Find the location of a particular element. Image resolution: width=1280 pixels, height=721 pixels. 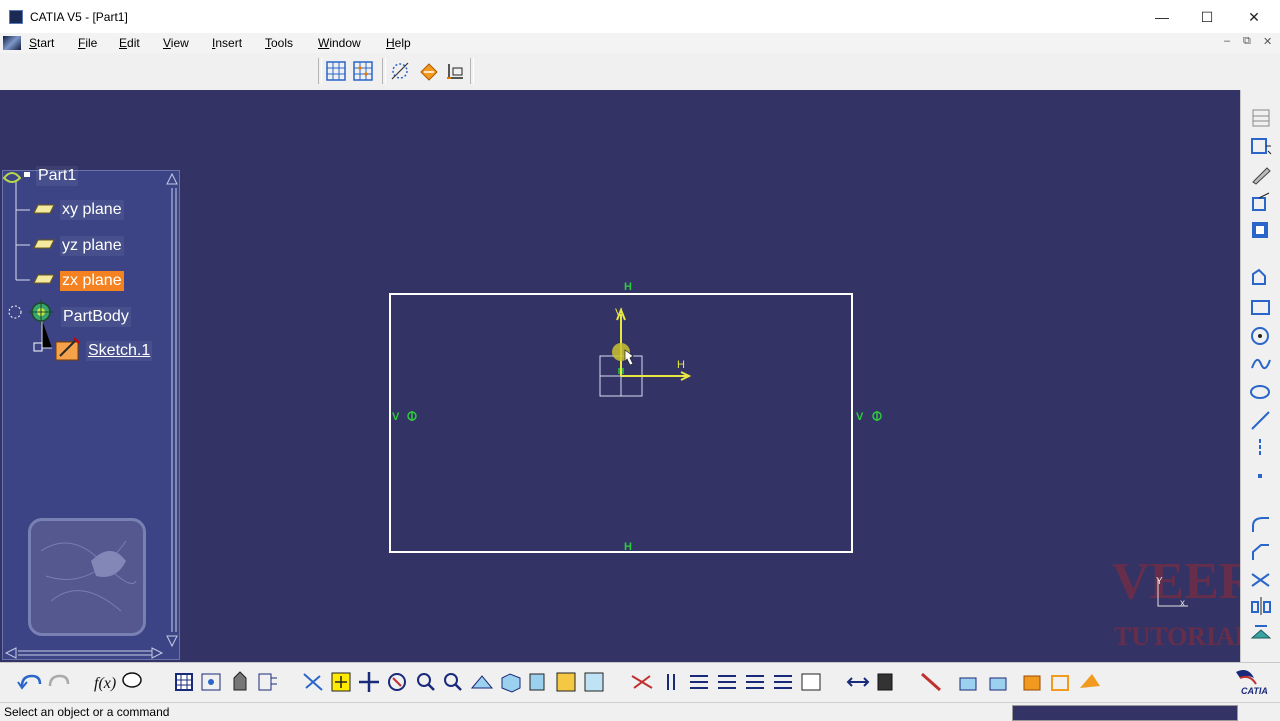

expand-node-icon is located at coordinates (16, 313).